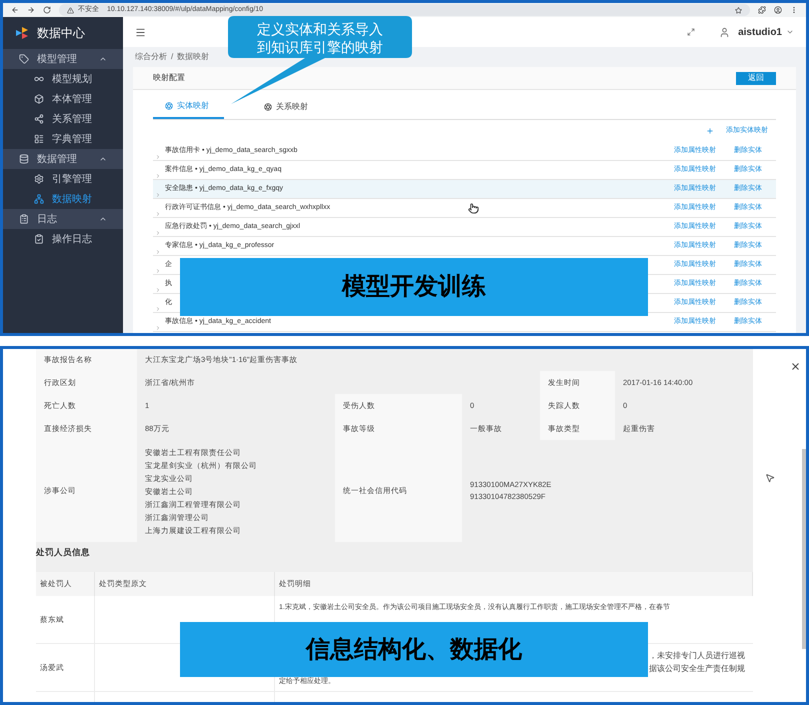 Image resolution: width=809 pixels, height=705 pixels. Describe the element at coordinates (795, 366) in the screenshot. I see `close-icon` at that location.